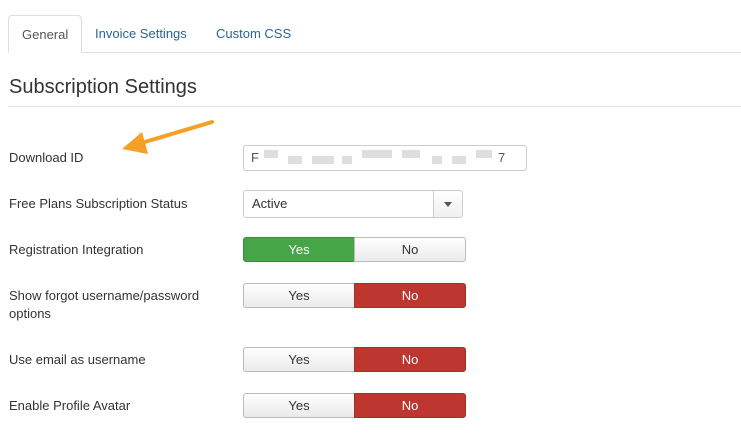 The width and height of the screenshot is (741, 434). Describe the element at coordinates (46, 157) in the screenshot. I see `download-id-label: Download ID` at that location.